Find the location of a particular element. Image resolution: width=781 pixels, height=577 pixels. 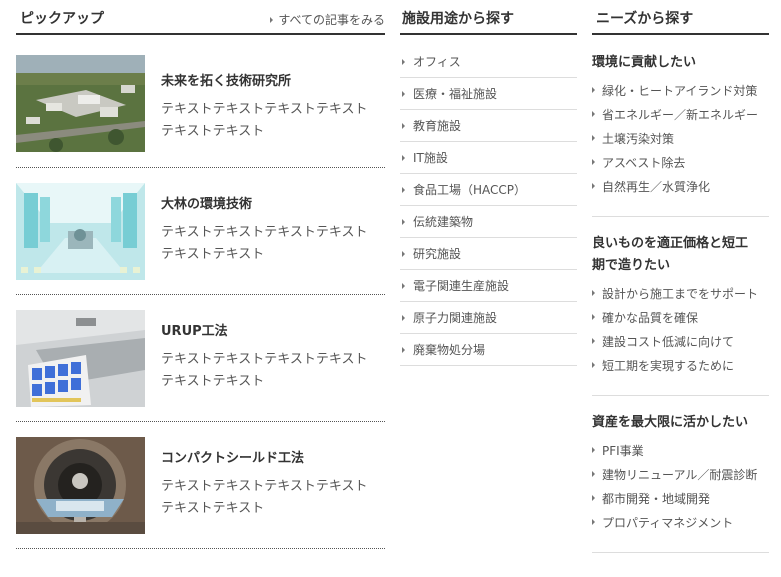

research-institute-aerial-photo is located at coordinates (80, 103).